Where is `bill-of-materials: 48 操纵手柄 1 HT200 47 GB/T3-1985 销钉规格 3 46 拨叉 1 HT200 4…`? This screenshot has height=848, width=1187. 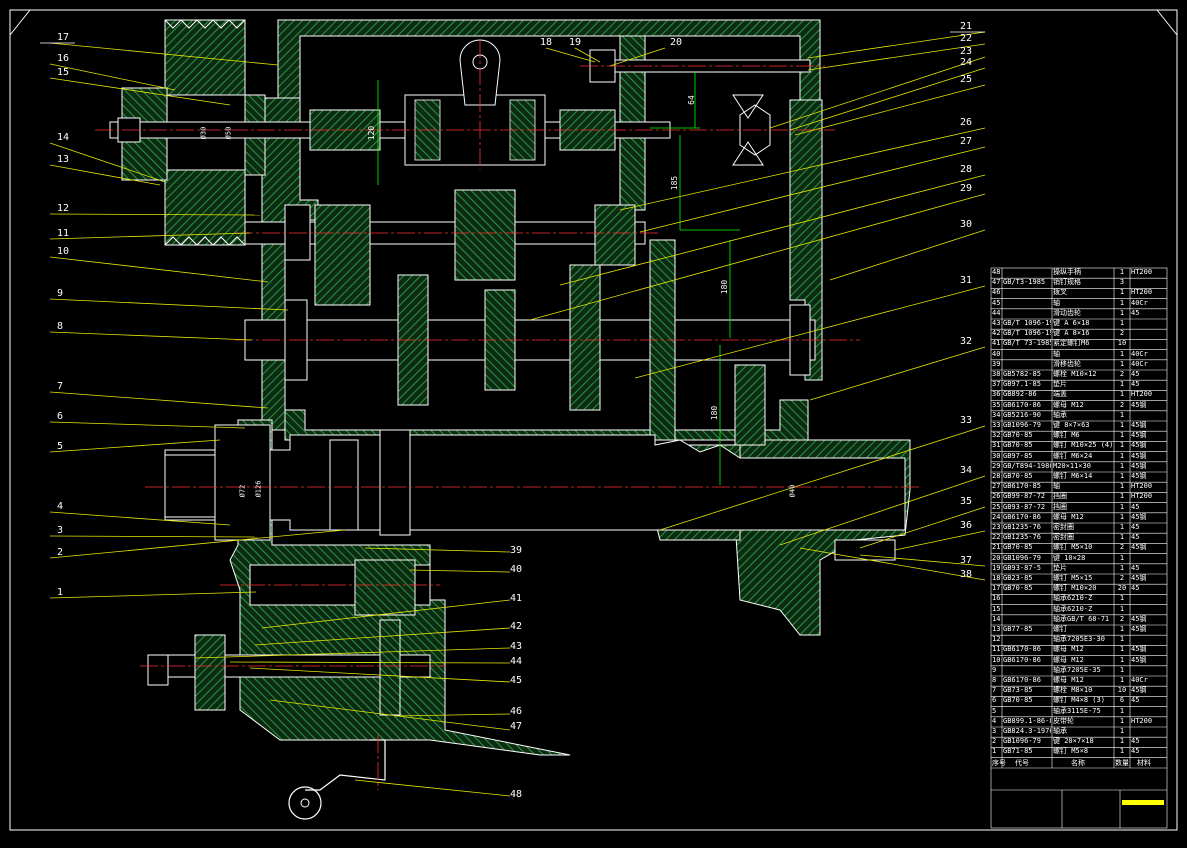
bill-of-materials: 48 操纵手柄 1 HT200 47 GB/T3-1985 销钉规格 3 46 拨叉 1 HT200 4… is located at coordinates (1079, 548).